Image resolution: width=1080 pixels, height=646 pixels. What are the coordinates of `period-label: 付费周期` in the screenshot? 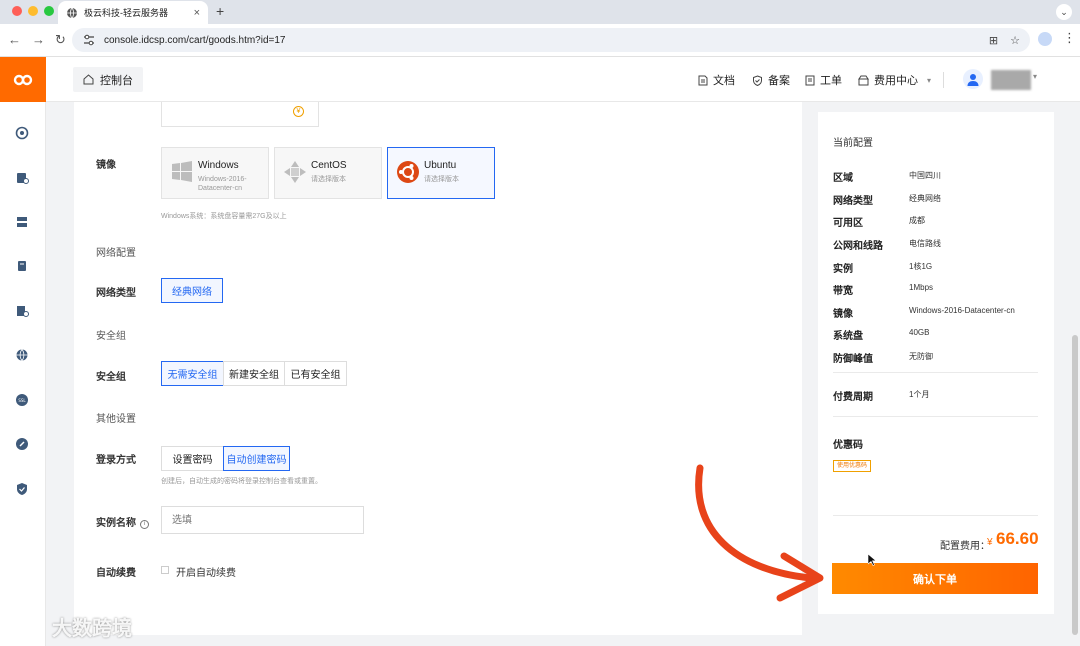 It's located at (853, 397).